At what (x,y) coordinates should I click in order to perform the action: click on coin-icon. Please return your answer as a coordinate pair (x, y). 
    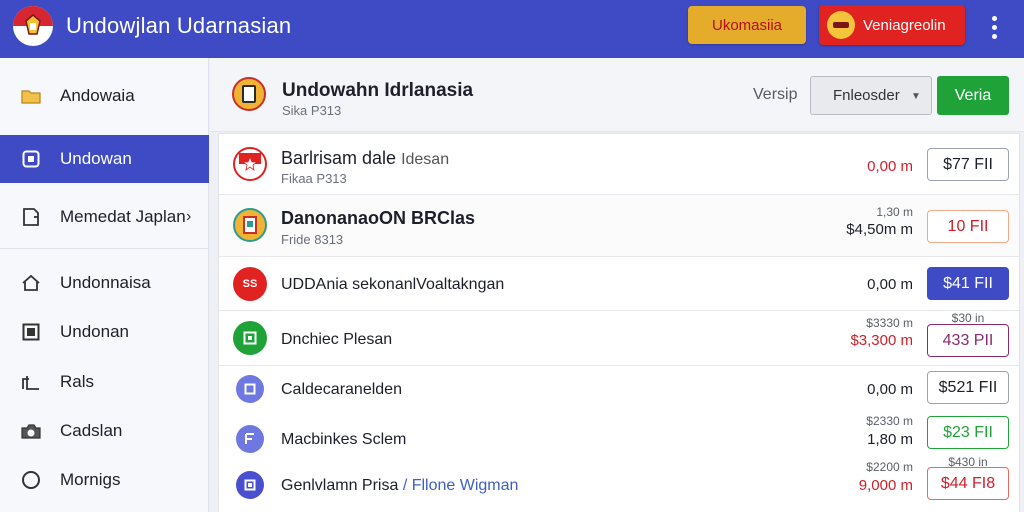
    Looking at the image, I should click on (841, 25).